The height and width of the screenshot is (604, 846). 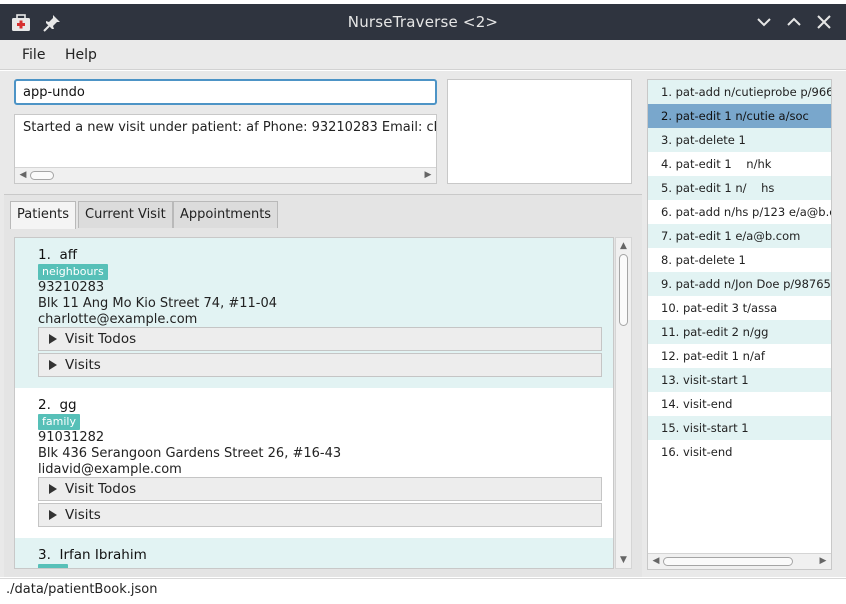 What do you see at coordinates (739, 236) in the screenshot?
I see `history-item: 7. pat-edit 1 e/a@b.com` at bounding box center [739, 236].